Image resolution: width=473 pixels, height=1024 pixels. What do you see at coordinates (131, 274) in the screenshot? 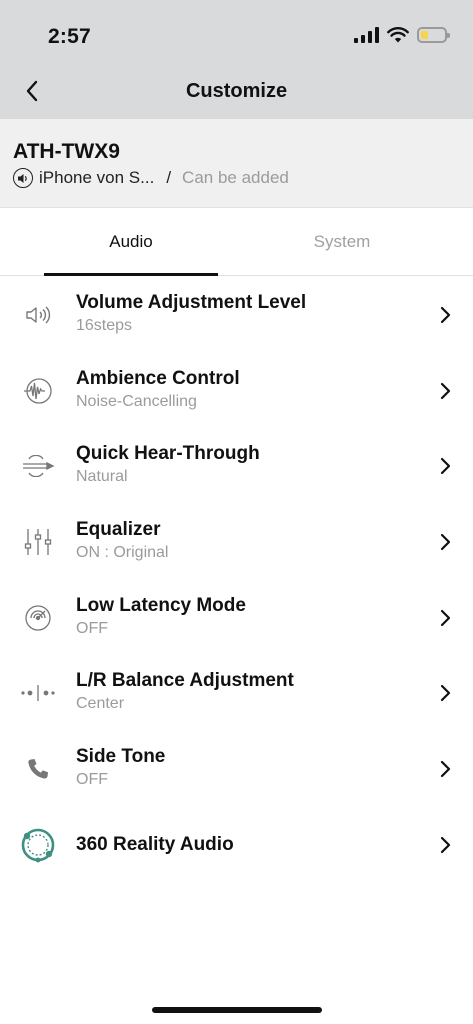
I see `active-tab-indicator` at bounding box center [131, 274].